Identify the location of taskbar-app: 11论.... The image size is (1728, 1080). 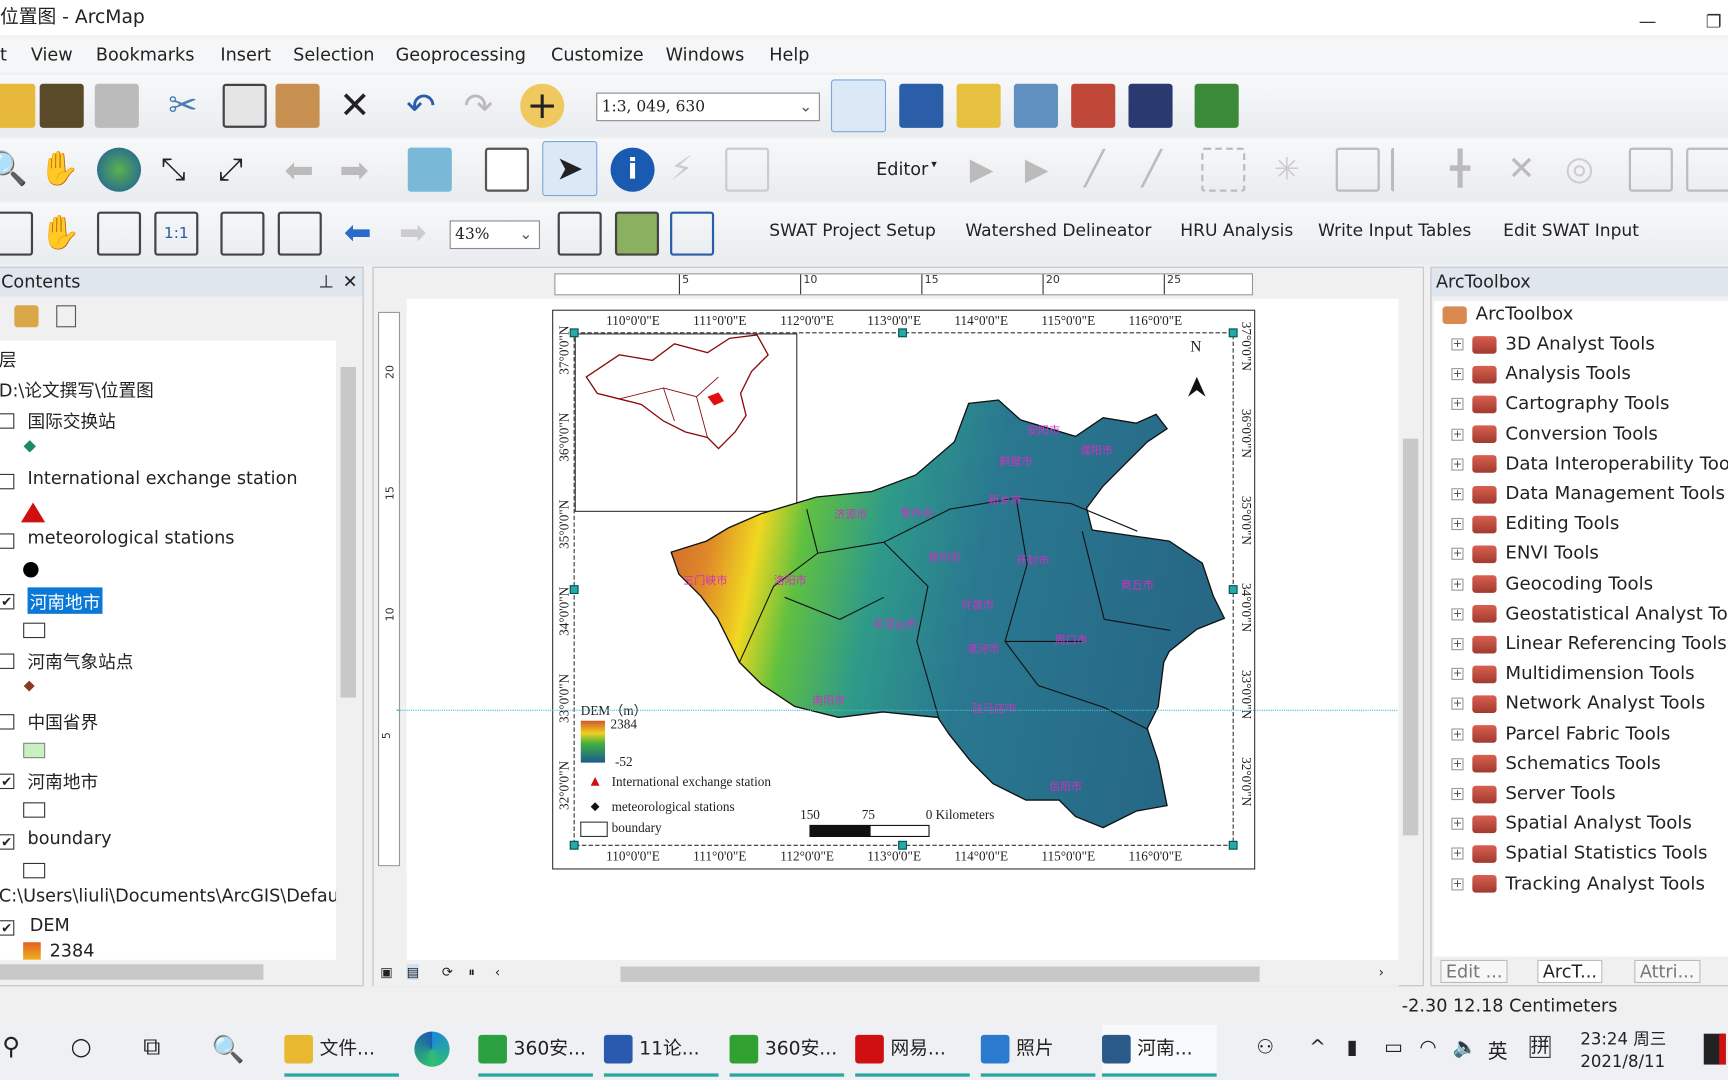
(661, 1051).